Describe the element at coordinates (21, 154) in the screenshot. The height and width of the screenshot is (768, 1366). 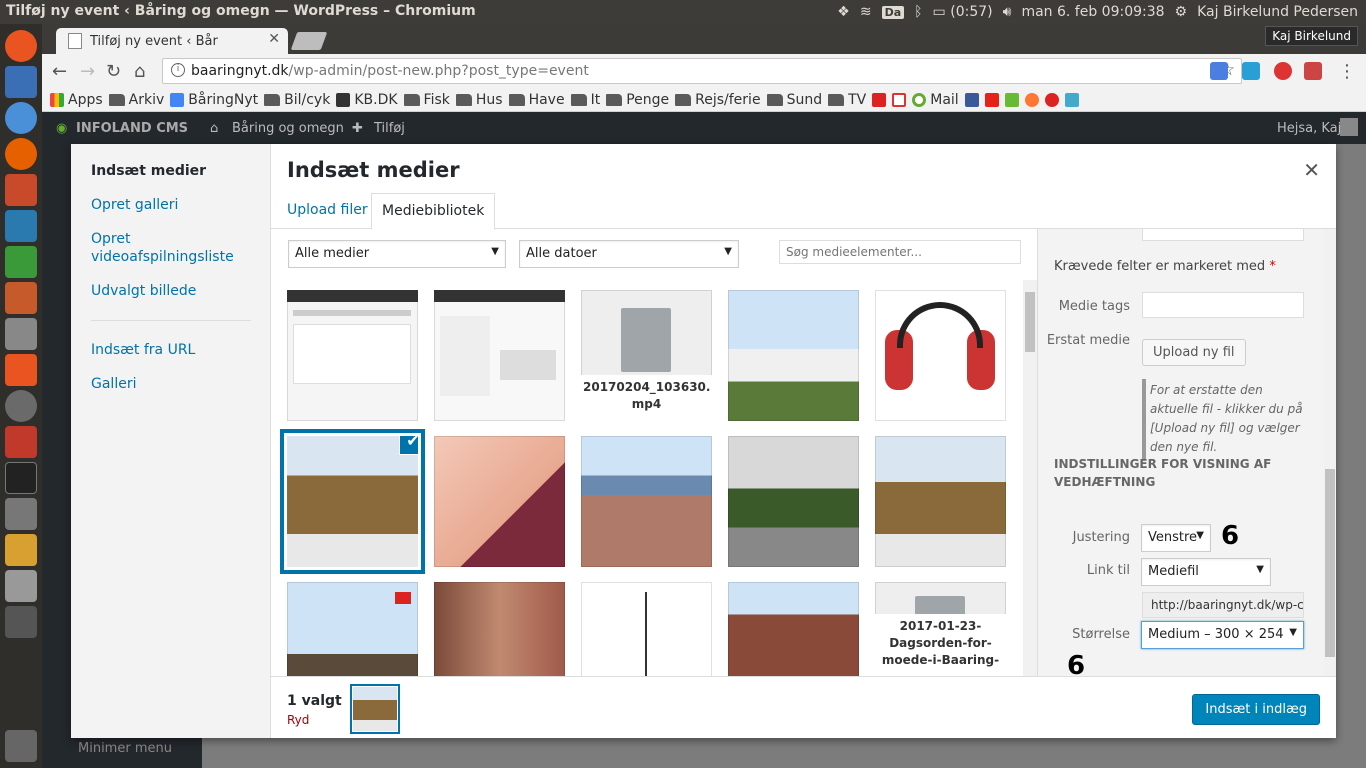
I see `firefox-icon` at that location.